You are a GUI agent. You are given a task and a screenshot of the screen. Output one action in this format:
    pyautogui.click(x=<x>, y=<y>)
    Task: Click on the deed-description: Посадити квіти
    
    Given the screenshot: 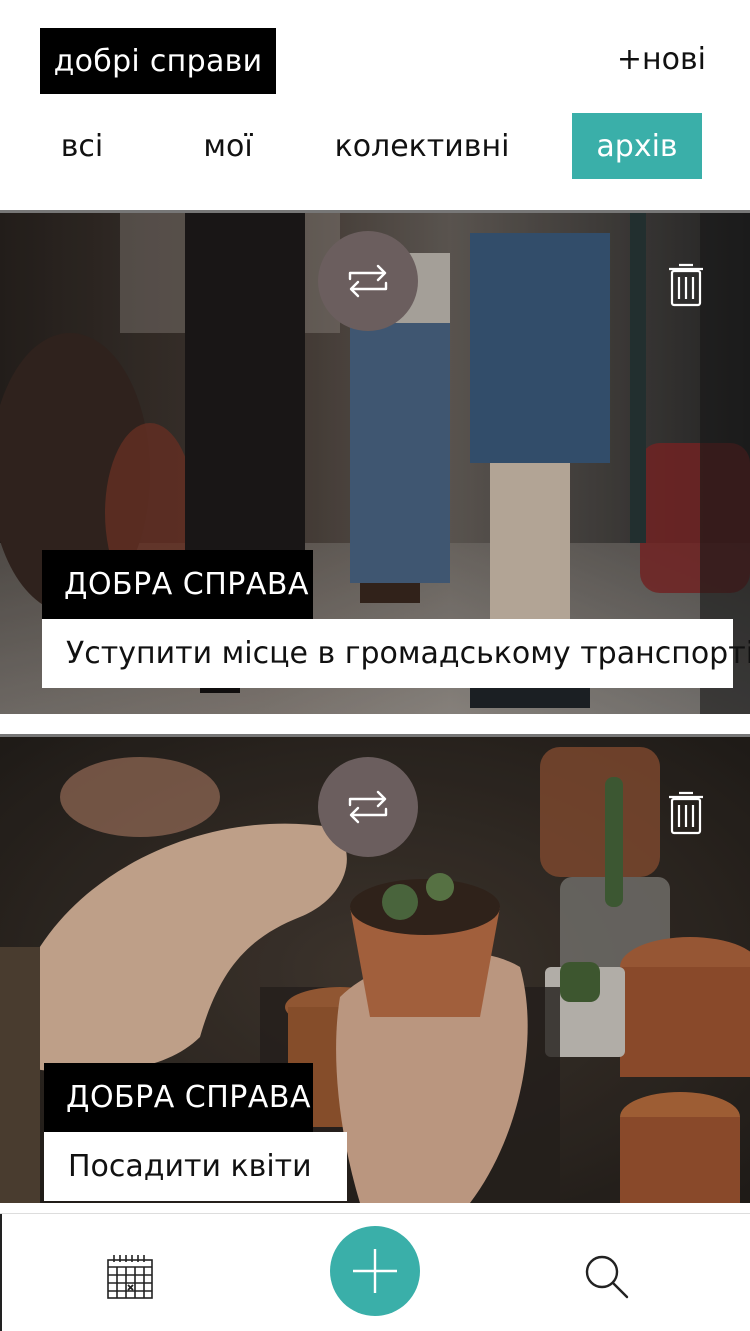 What is the action you would take?
    pyautogui.click(x=195, y=1166)
    